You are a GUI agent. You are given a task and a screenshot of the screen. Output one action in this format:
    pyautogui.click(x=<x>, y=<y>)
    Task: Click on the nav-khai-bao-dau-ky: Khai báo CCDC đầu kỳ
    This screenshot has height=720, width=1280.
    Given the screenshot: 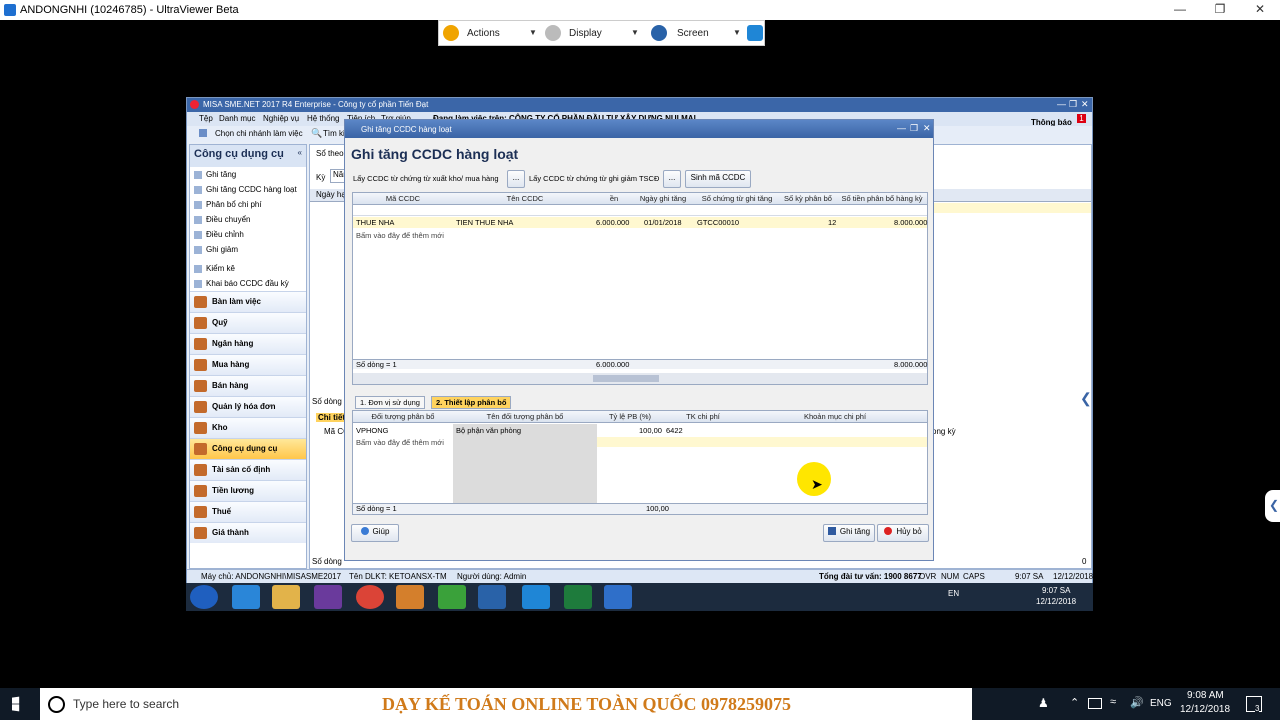 What is the action you would take?
    pyautogui.click(x=248, y=283)
    